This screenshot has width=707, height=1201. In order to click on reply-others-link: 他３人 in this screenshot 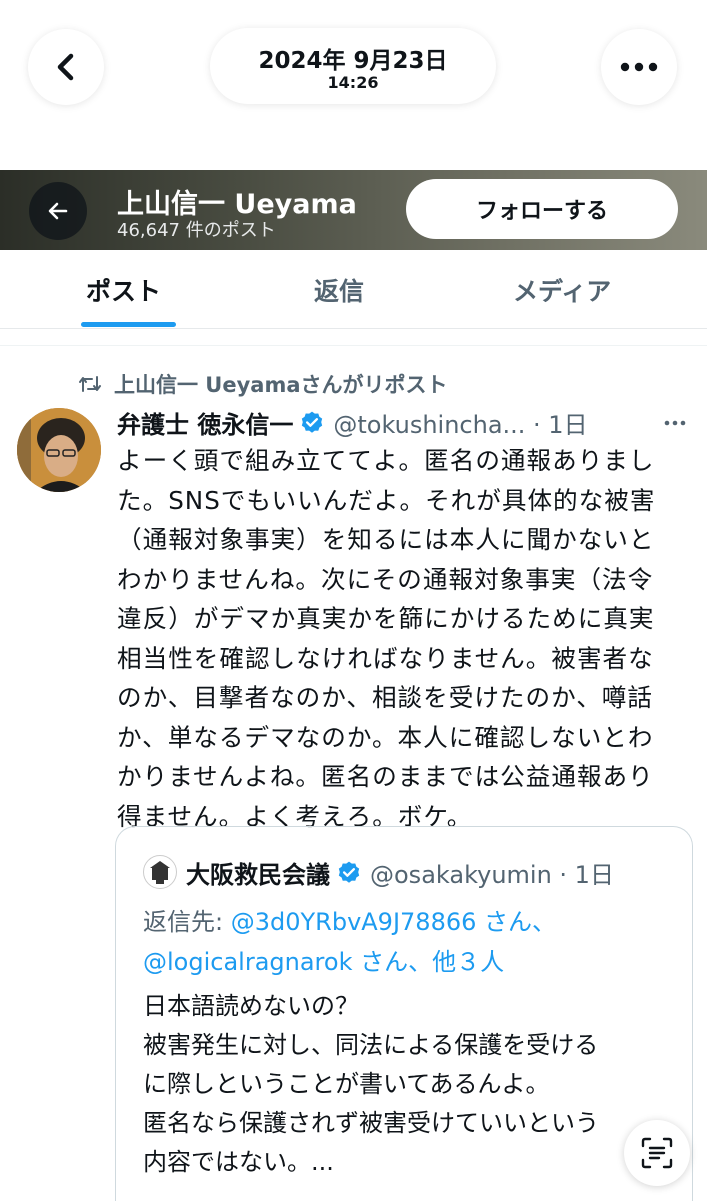, I will do `click(468, 962)`.